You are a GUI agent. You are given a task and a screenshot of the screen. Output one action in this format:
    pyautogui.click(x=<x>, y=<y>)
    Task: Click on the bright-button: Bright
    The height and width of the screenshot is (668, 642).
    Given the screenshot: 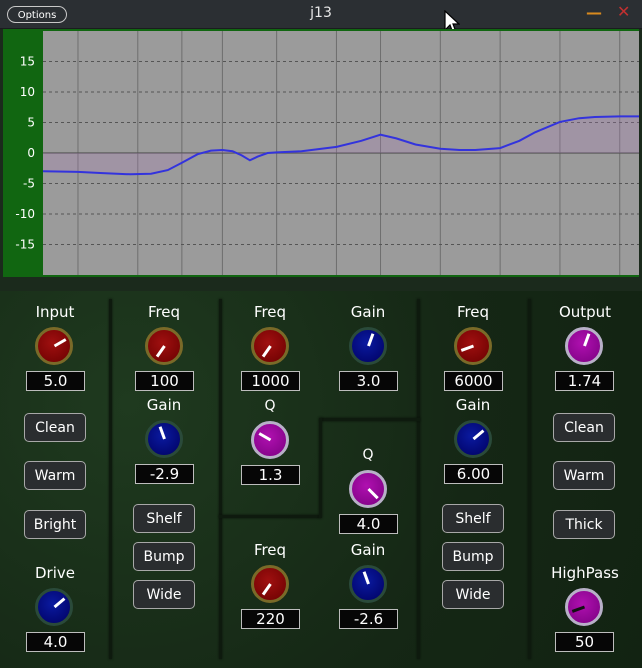 What is the action you would take?
    pyautogui.click(x=55, y=524)
    